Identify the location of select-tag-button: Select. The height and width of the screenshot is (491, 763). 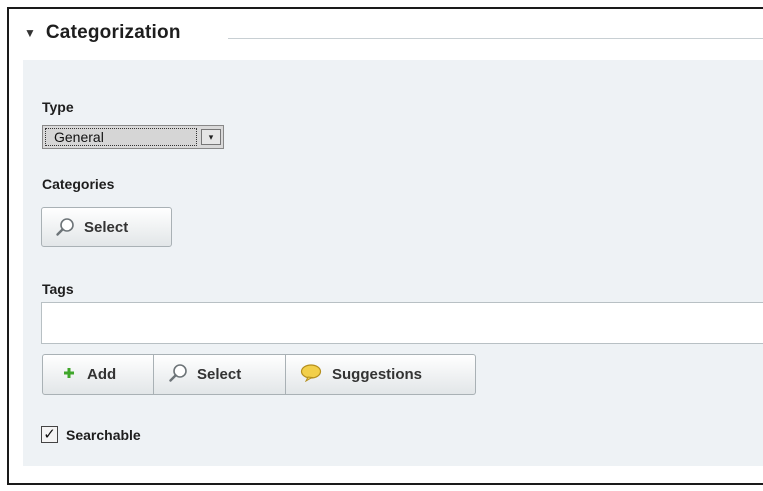
(220, 374).